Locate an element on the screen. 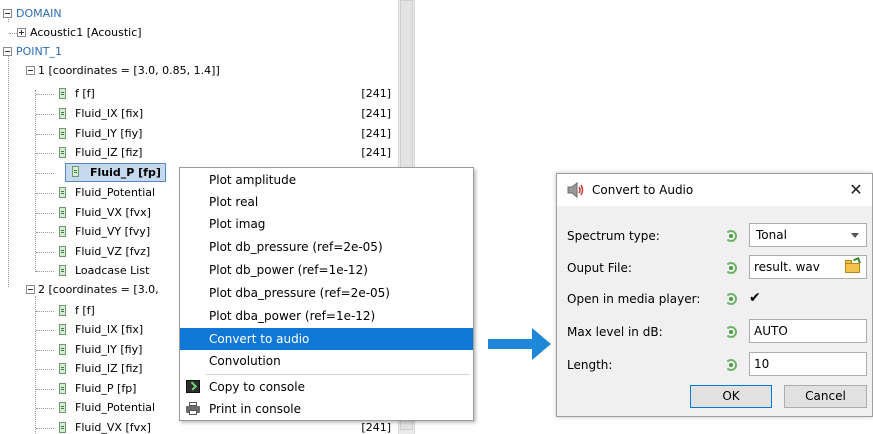 This screenshot has height=434, width=873. tree-node-point-1-item-1: 1 [coordinates = [3.0, 0.85, 1.4]] is located at coordinates (199, 70).